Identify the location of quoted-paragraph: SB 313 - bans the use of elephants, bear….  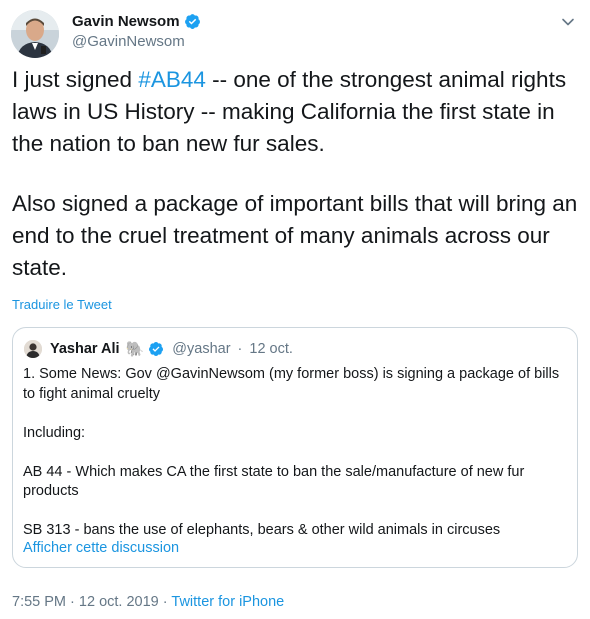
(262, 530).